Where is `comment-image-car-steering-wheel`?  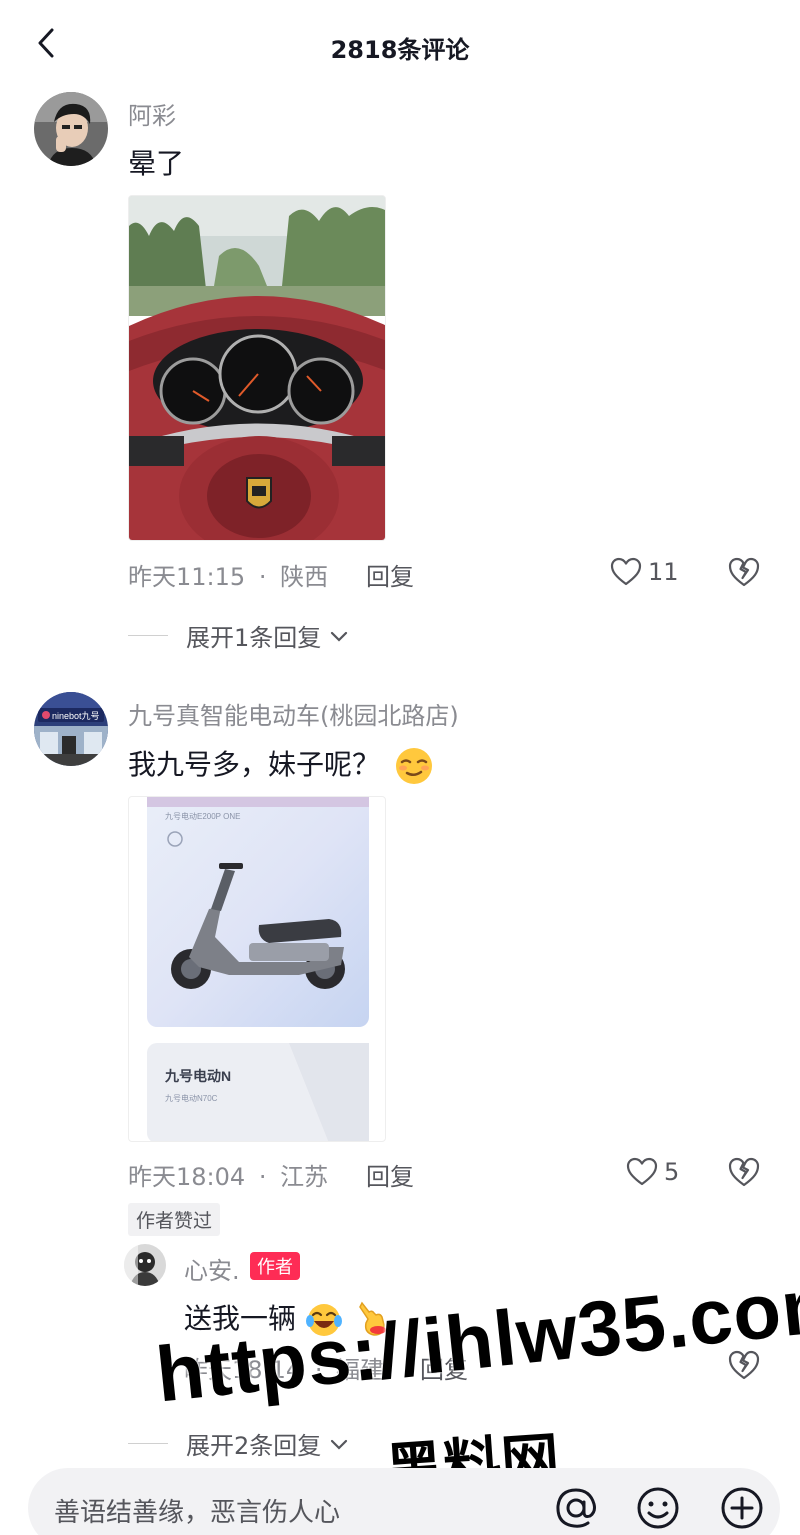
comment-image-car-steering-wheel is located at coordinates (257, 368).